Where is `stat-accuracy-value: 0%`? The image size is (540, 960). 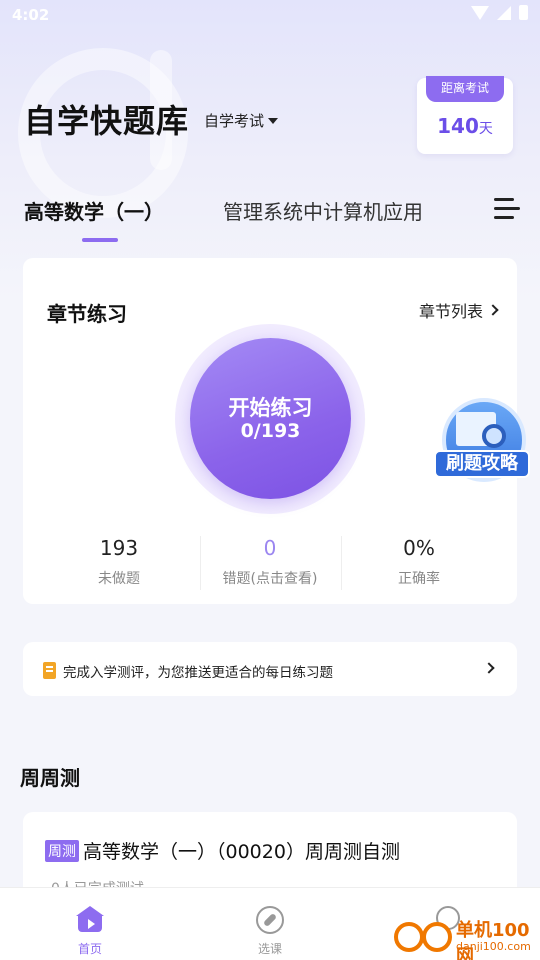 stat-accuracy-value: 0% is located at coordinates (419, 548).